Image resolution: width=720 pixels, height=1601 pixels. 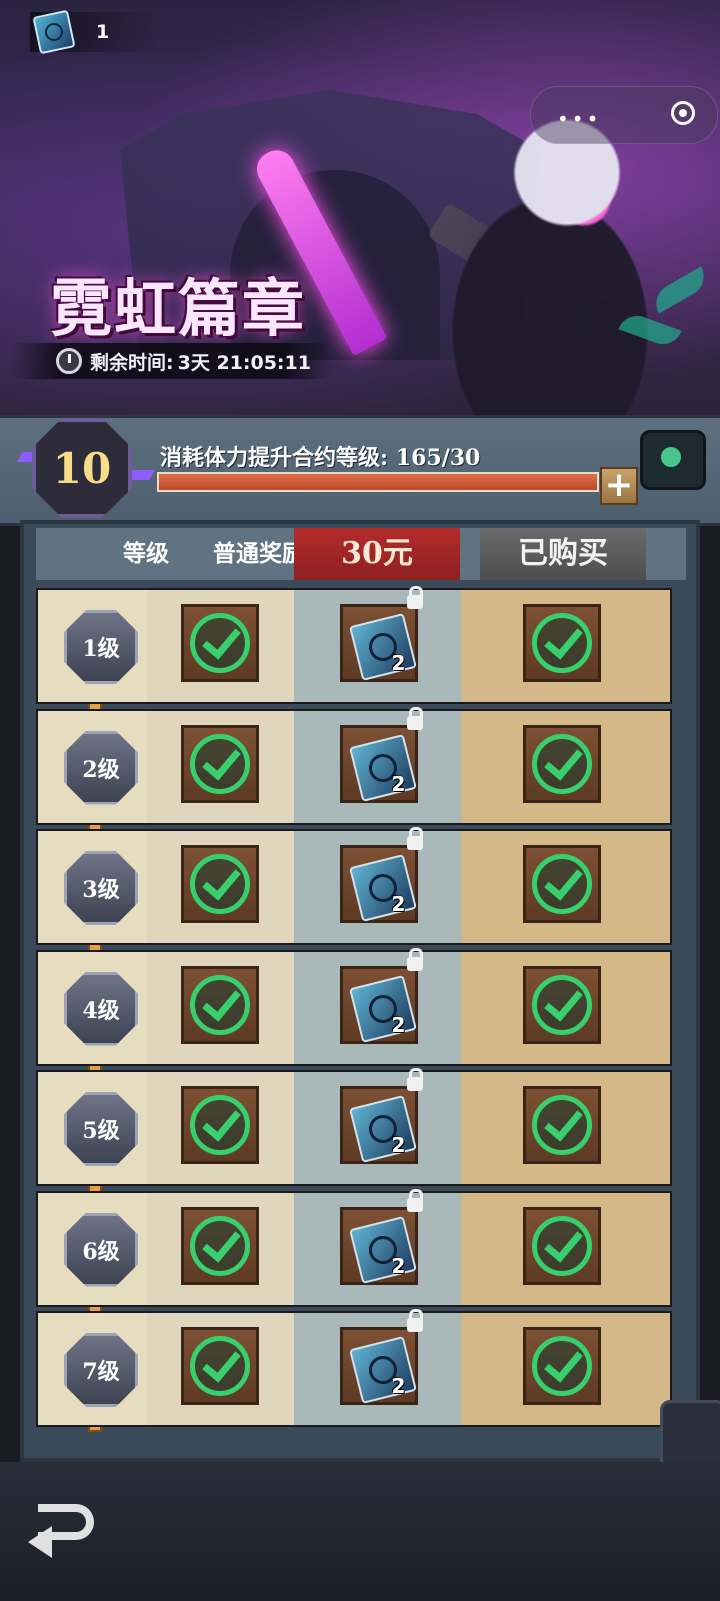 What do you see at coordinates (101, 1010) in the screenshot?
I see `level-label: 4级` at bounding box center [101, 1010].